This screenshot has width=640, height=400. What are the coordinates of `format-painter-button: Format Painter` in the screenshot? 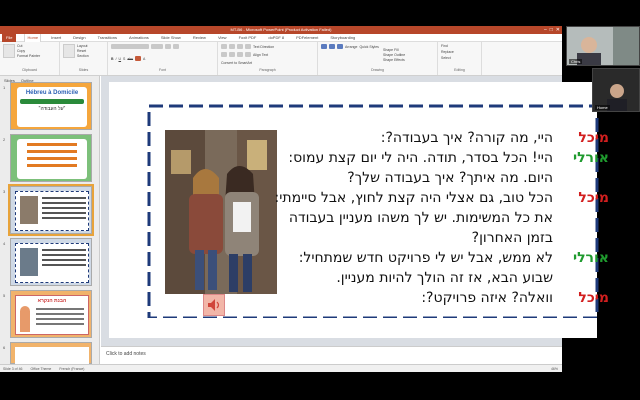 It's located at (28, 56).